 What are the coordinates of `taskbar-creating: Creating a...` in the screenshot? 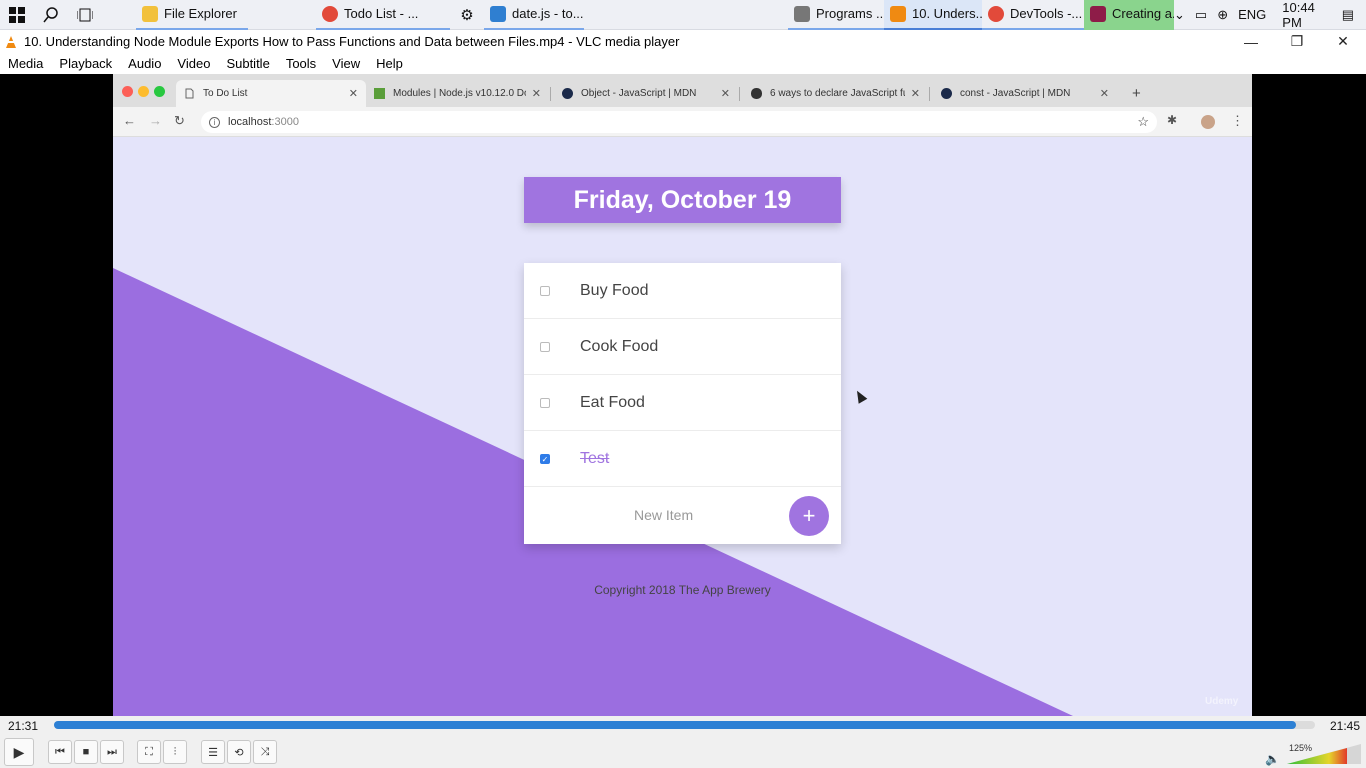 It's located at (1129, 15).